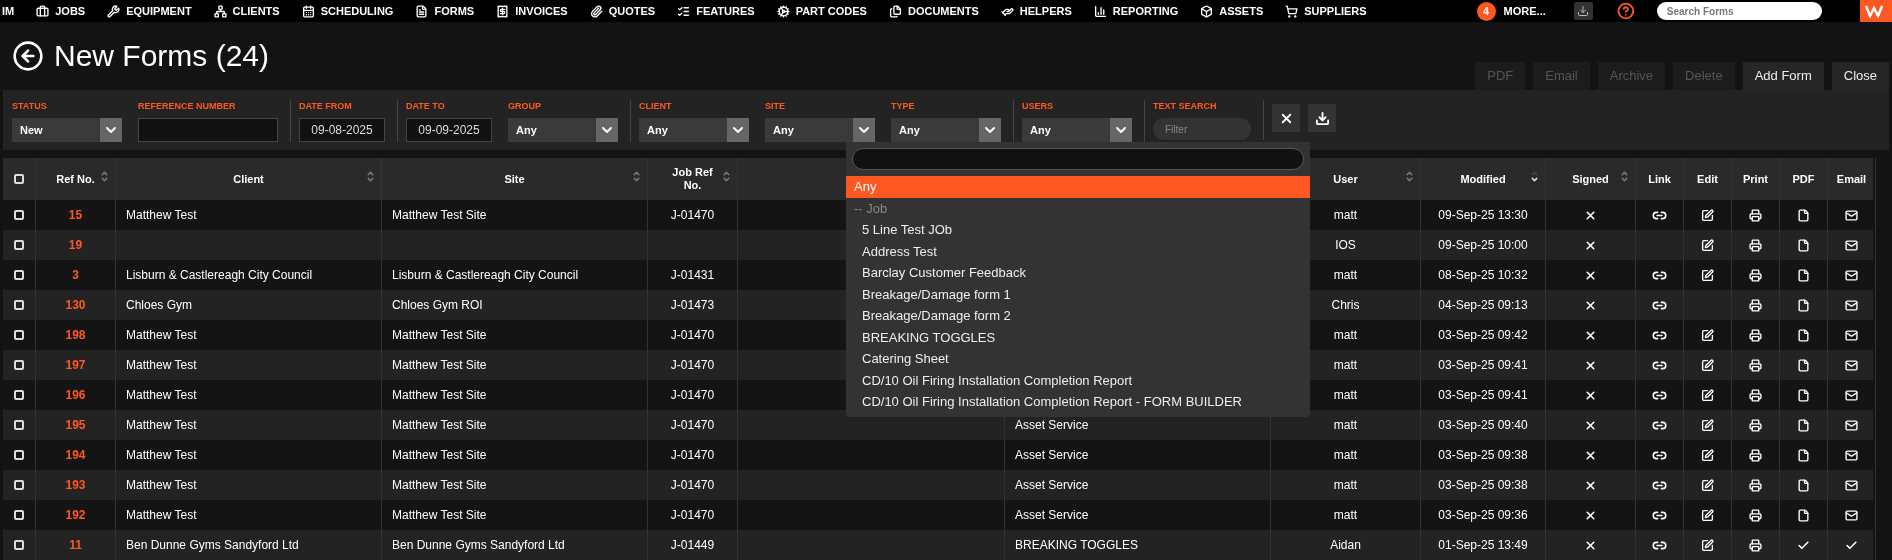 This screenshot has width=1892, height=560. Describe the element at coordinates (449, 130) in the screenshot. I see `date-field: 09-09-2025` at that location.